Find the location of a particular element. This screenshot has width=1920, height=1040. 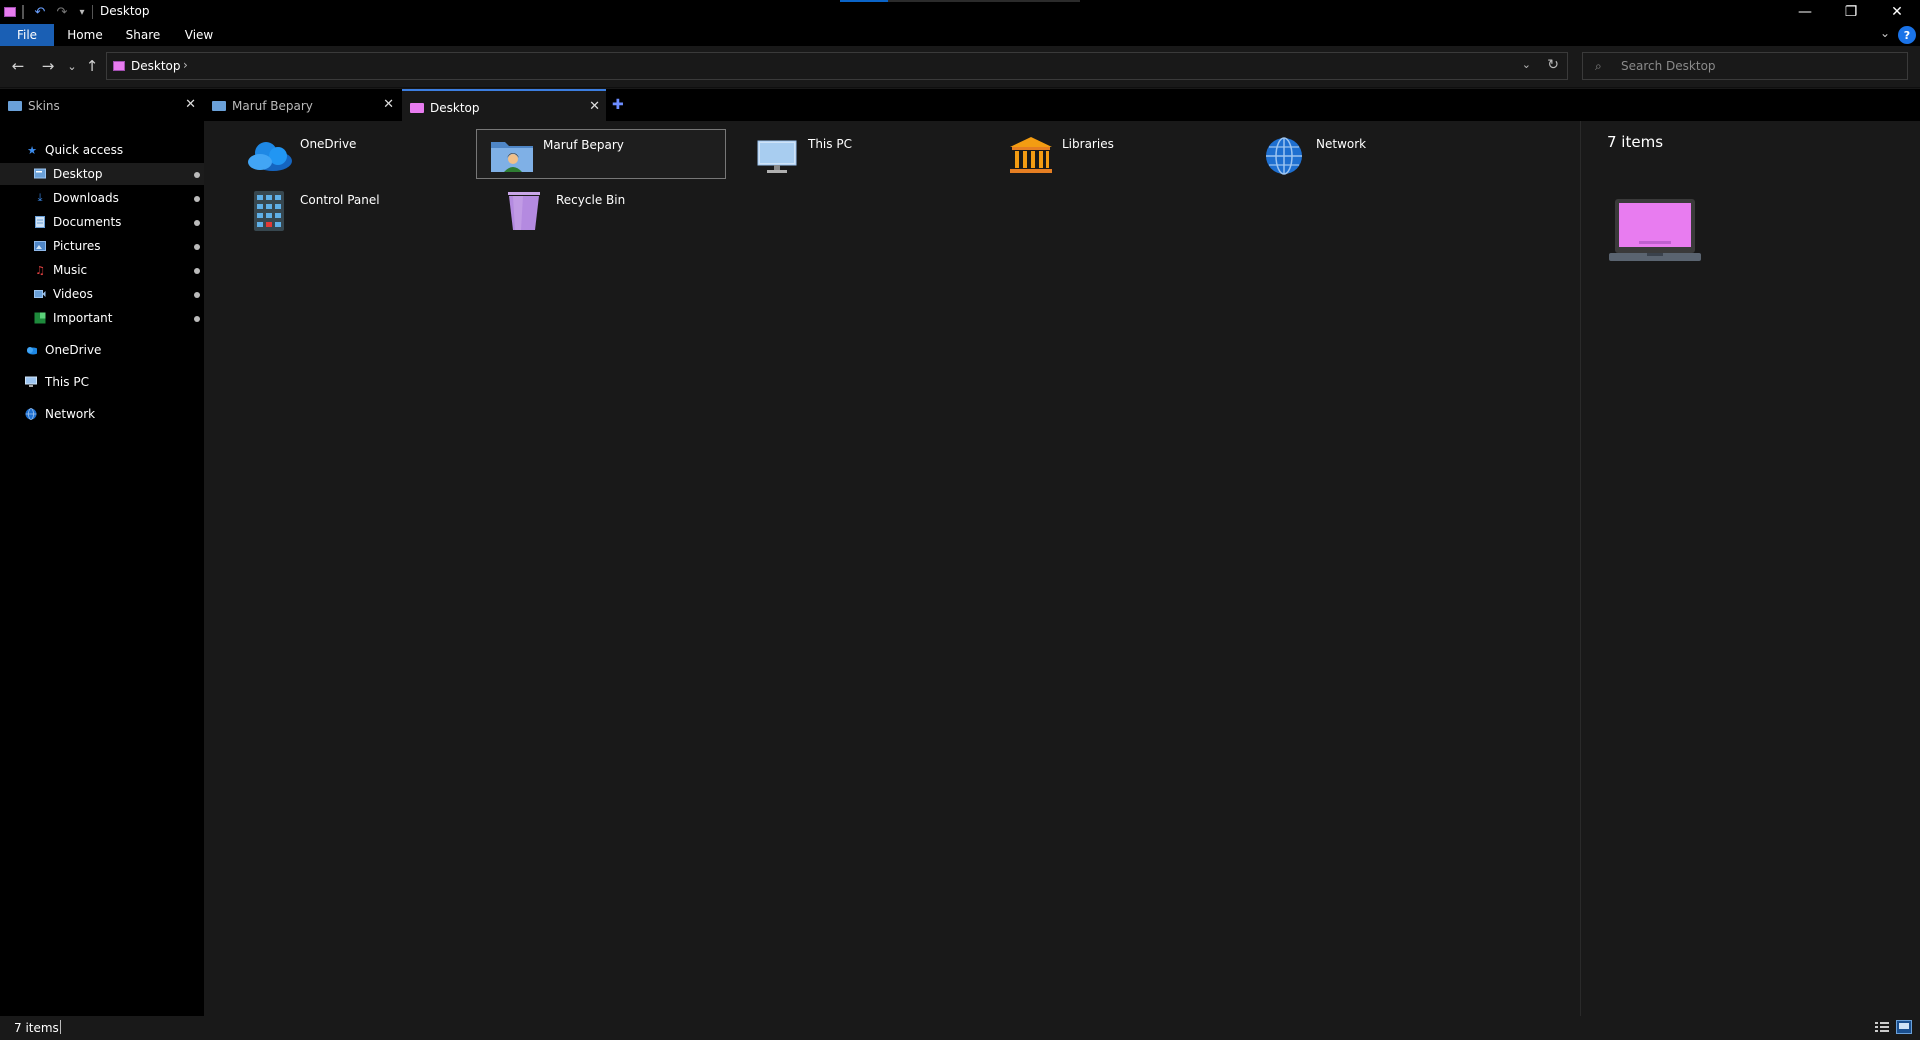

nav-label: This PC is located at coordinates (67, 382).